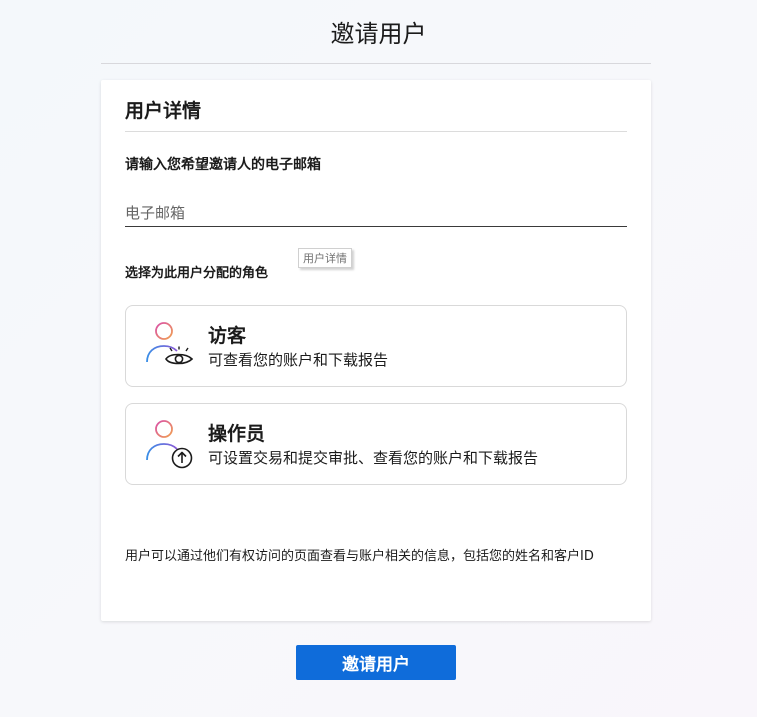 The width and height of the screenshot is (757, 717). I want to click on title-divider, so click(376, 63).